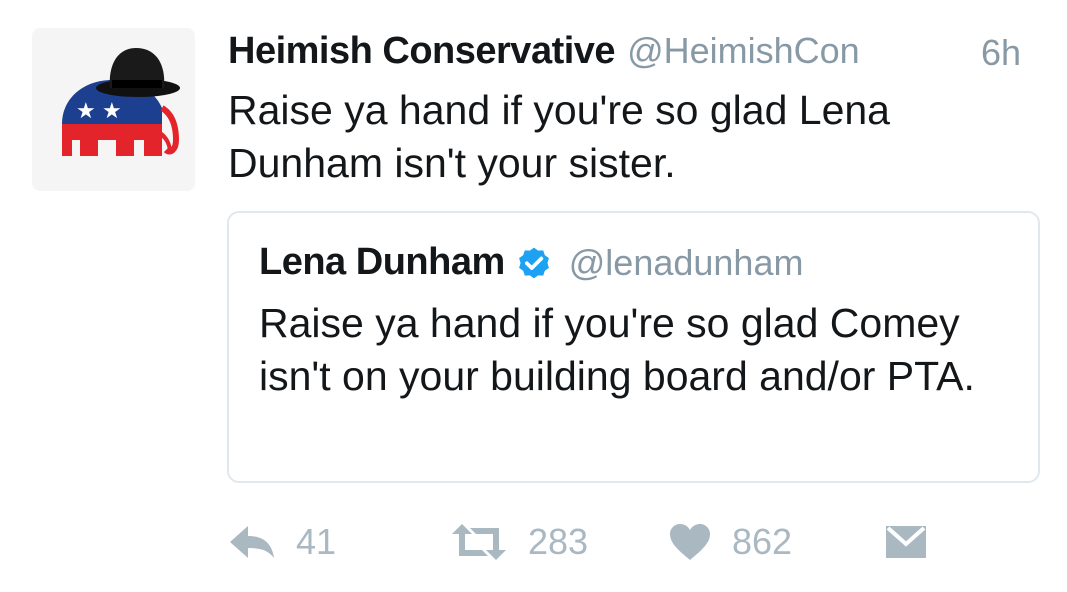 This screenshot has height=592, width=1067. What do you see at coordinates (686, 262) in the screenshot?
I see `quoted-author-handle: @lenadunham` at bounding box center [686, 262].